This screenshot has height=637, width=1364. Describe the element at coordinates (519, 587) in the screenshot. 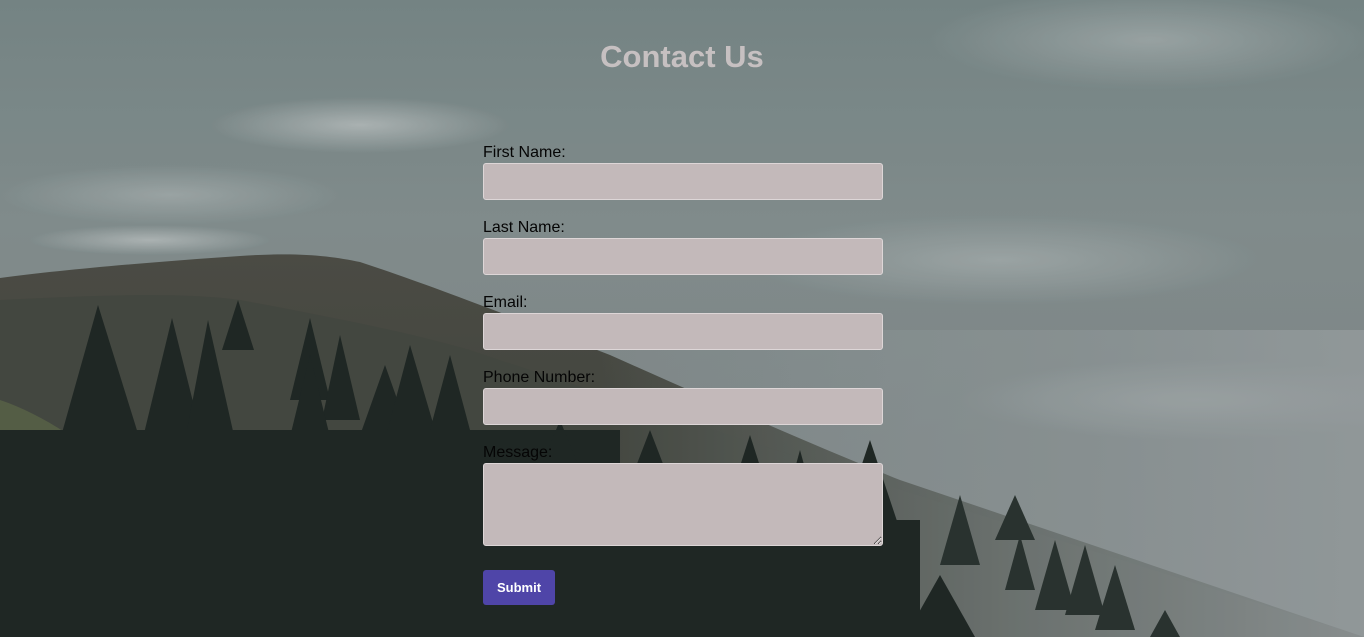

I see `submit-button: Submit` at that location.